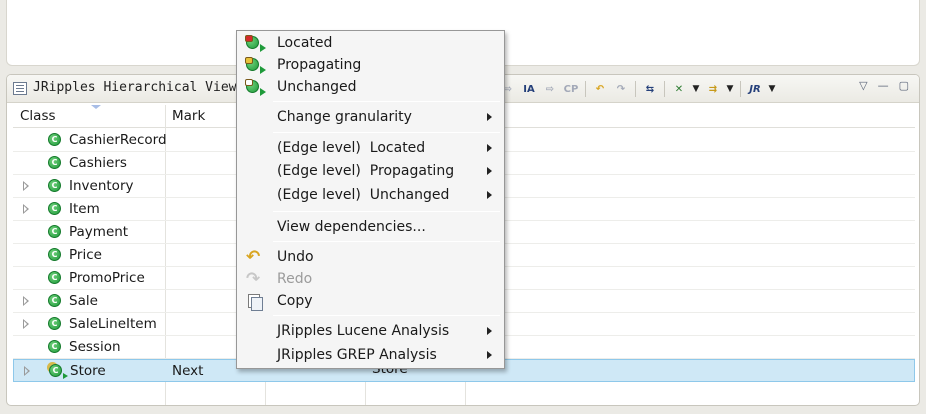  What do you see at coordinates (317, 87) in the screenshot?
I see `menu-item-label: Unchanged` at bounding box center [317, 87].